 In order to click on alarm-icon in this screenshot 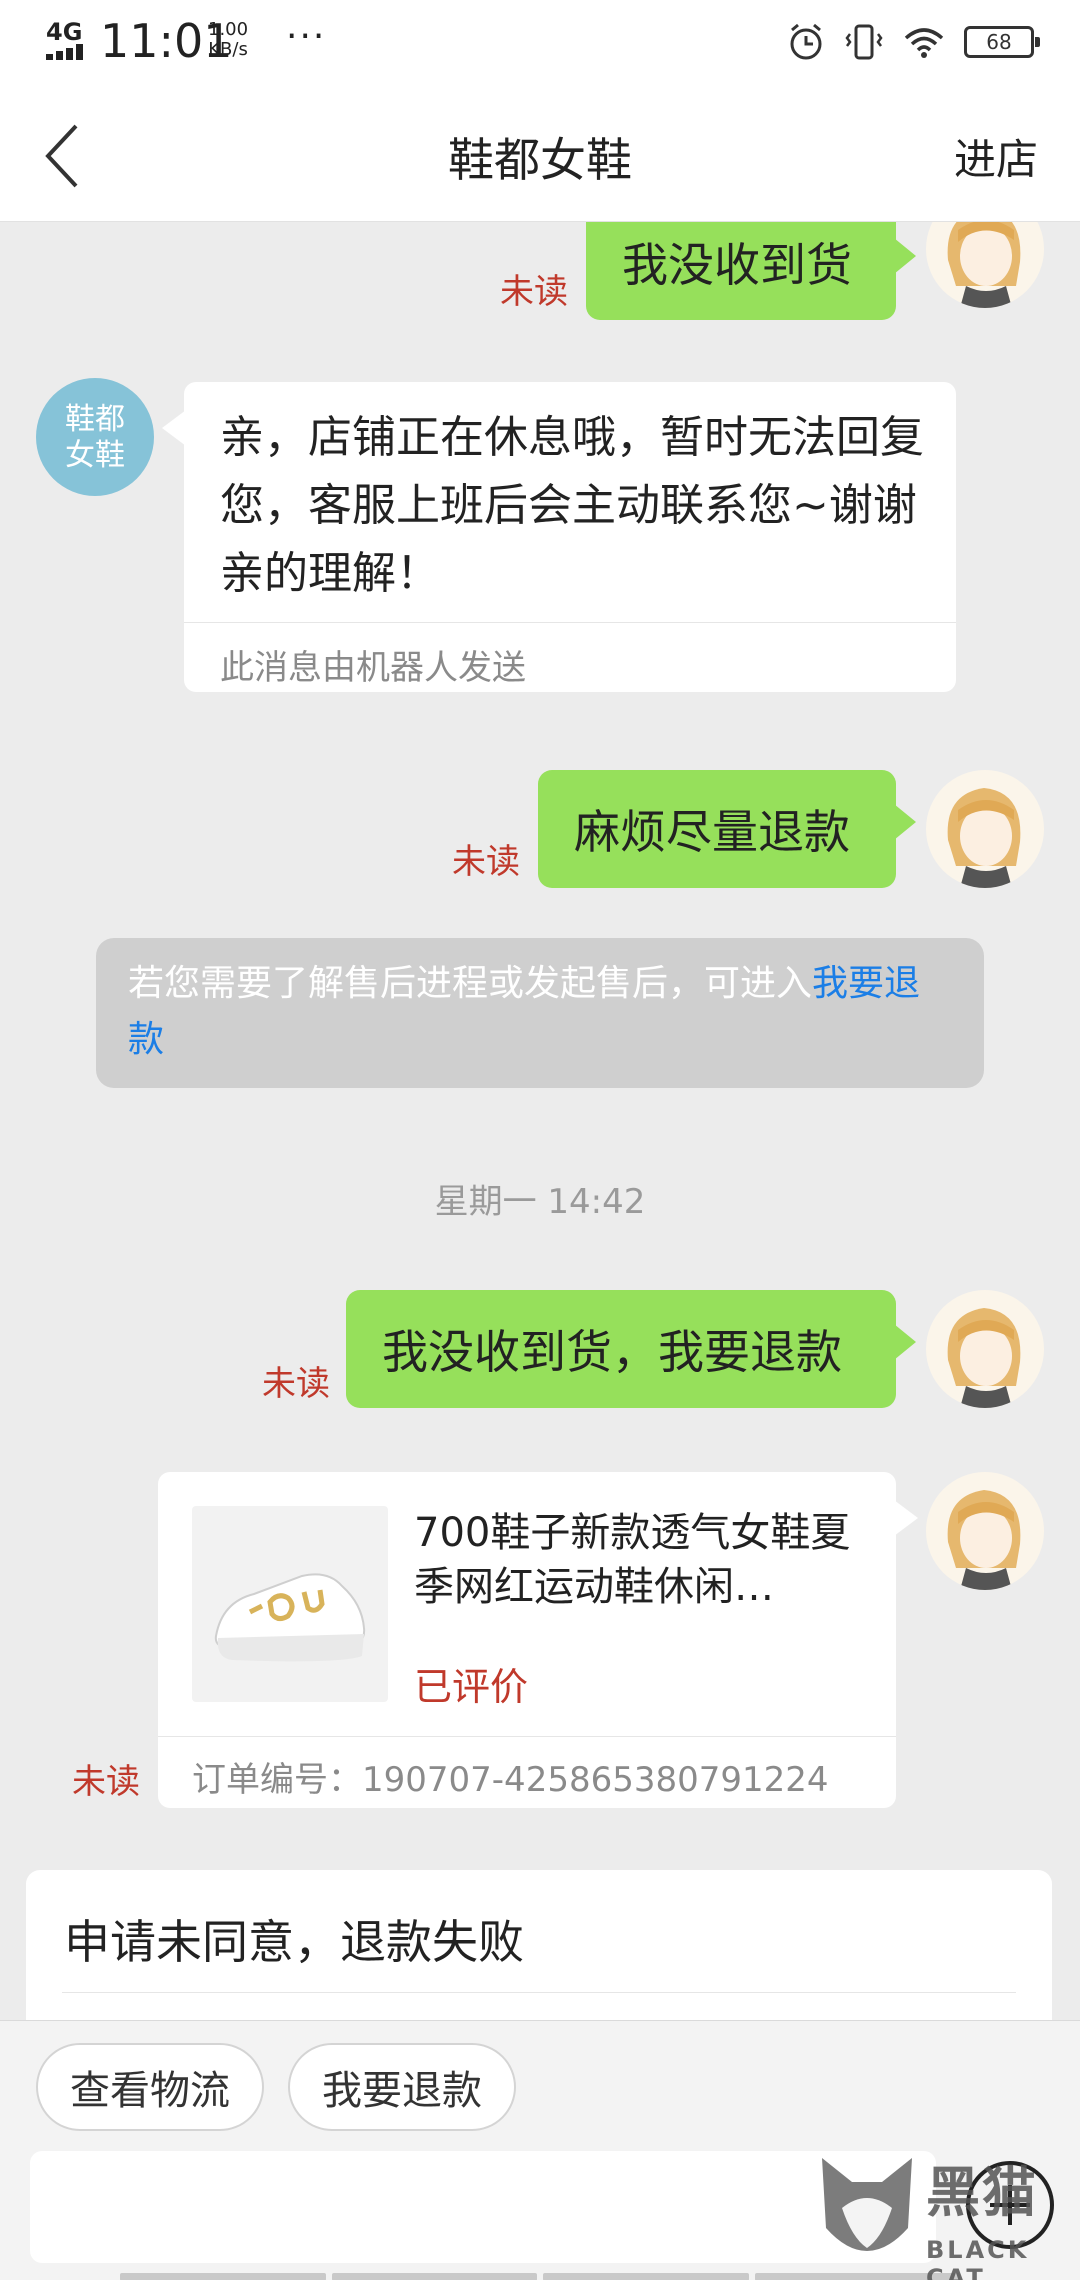, I will do `click(806, 41)`.